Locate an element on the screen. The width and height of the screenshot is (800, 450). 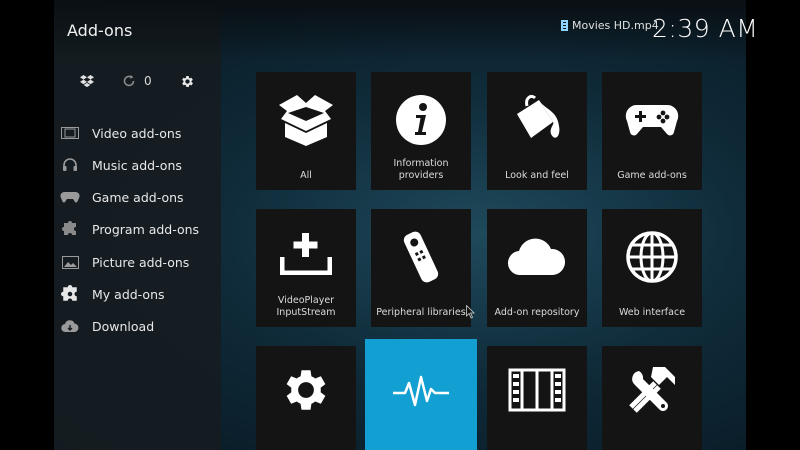
info-icon is located at coordinates (421, 120).